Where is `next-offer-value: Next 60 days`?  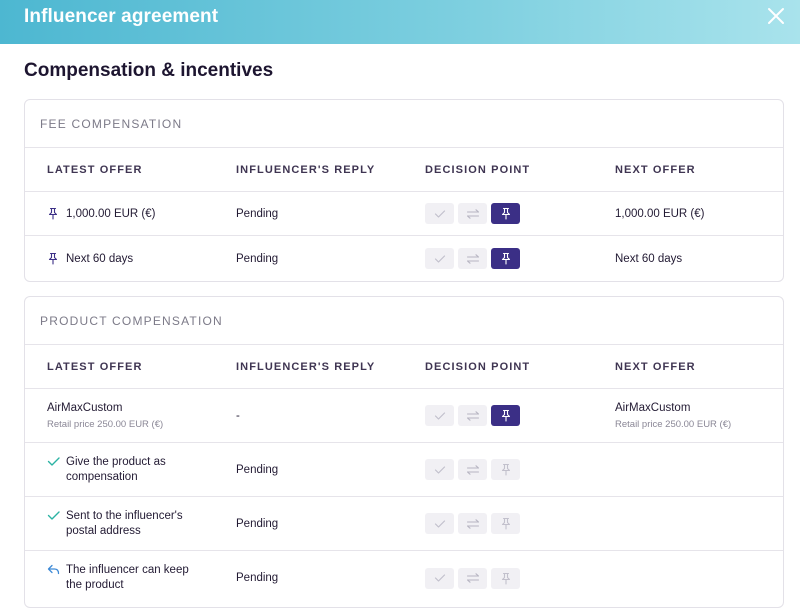
next-offer-value: Next 60 days is located at coordinates (649, 258).